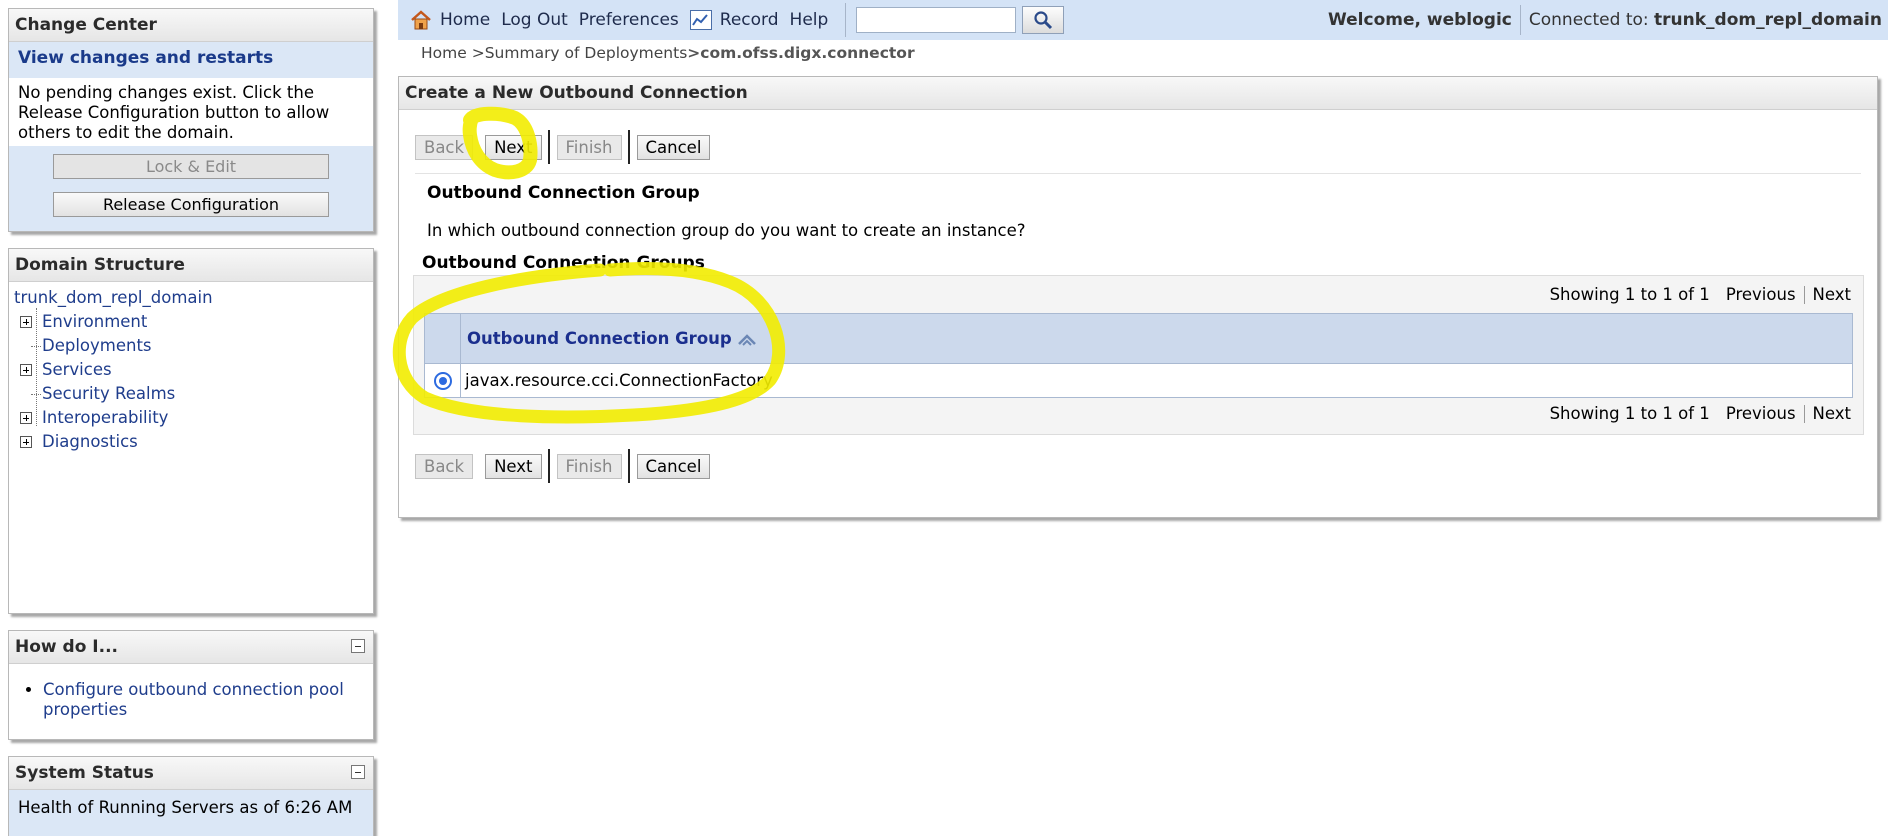  I want to click on tree-item-interoperability: Interoperability, so click(191, 418).